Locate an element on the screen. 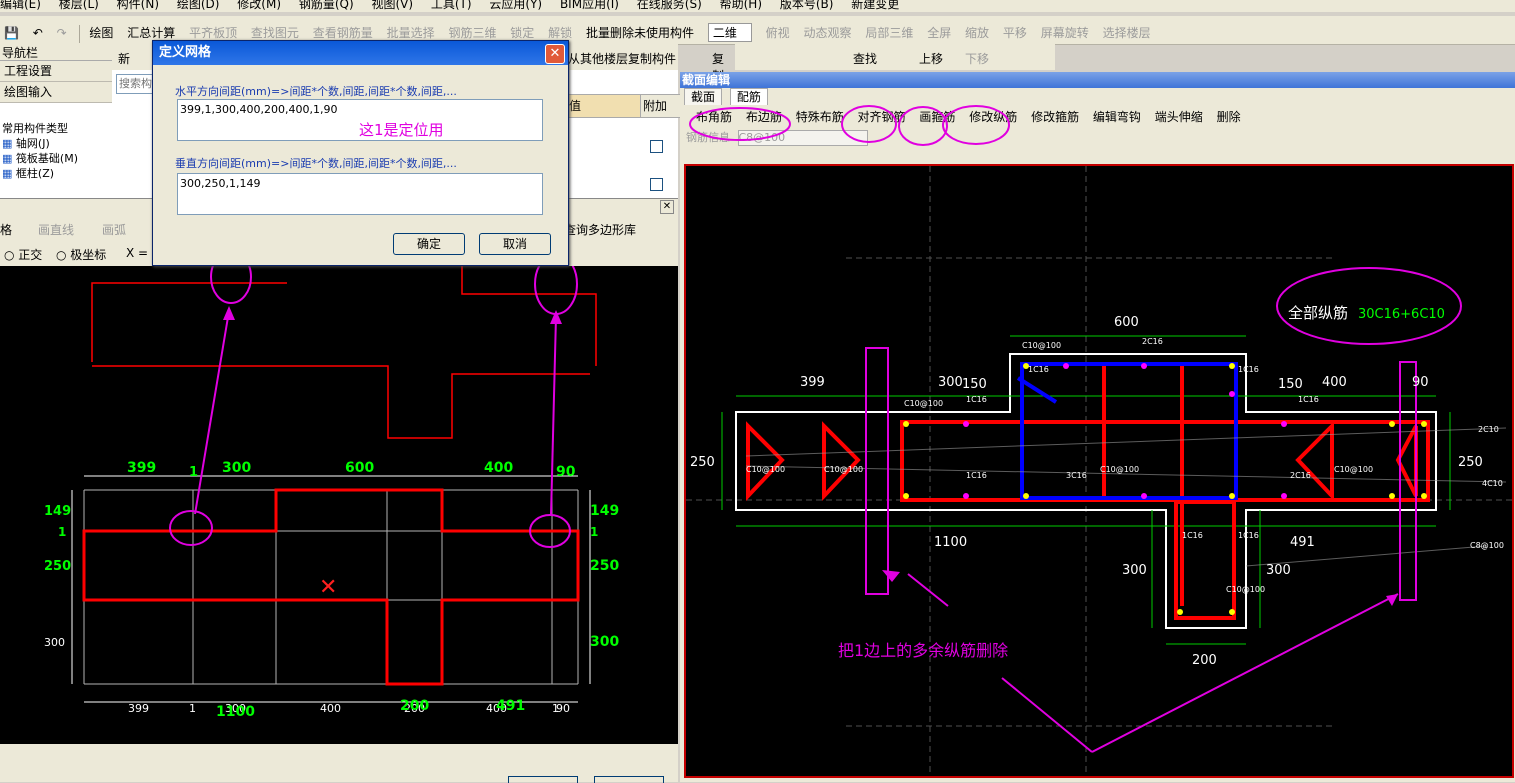 This screenshot has height=783, width=1515. ok-button: 确定 is located at coordinates (429, 244).